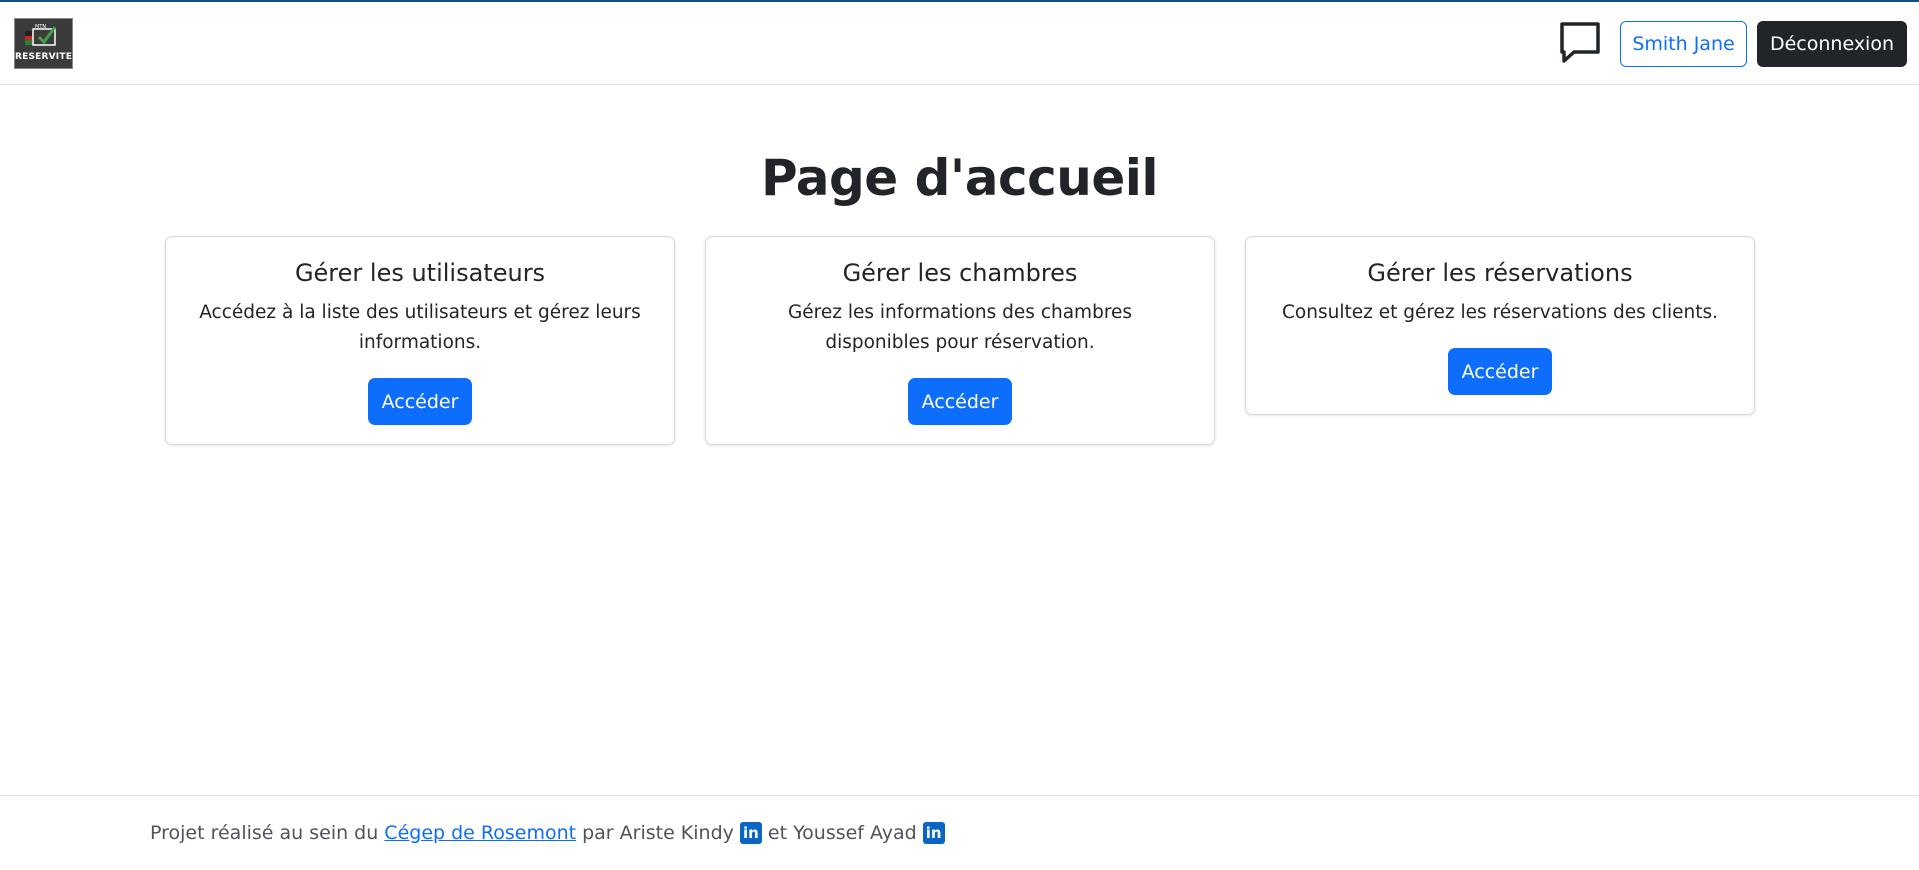 This screenshot has width=1919, height=870. Describe the element at coordinates (1580, 42) in the screenshot. I see `chat-bubble-icon` at that location.